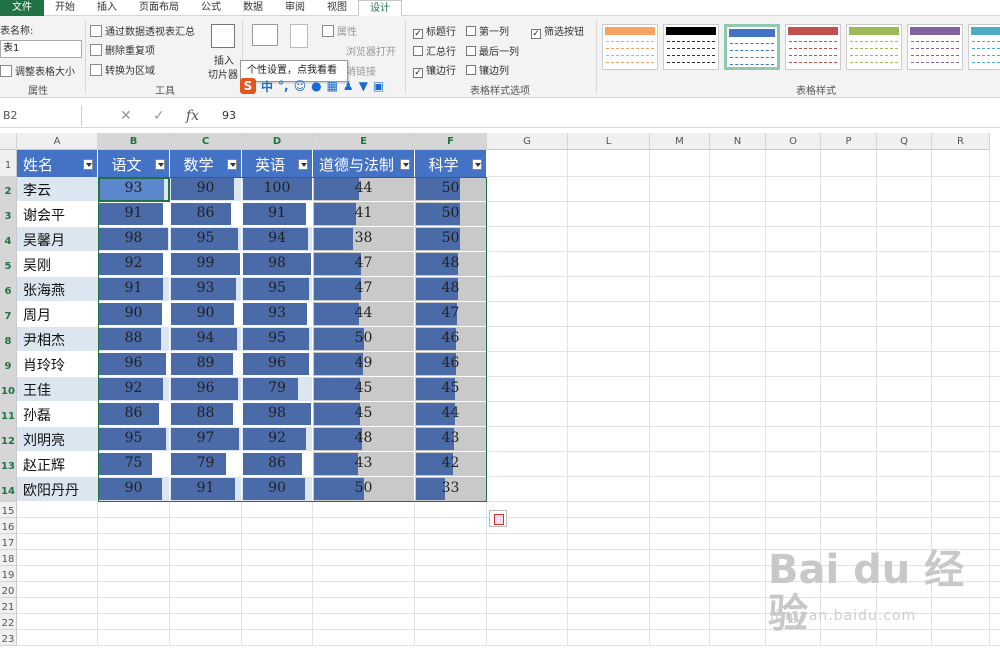  I want to click on option-filter-button: ✓ 筛选按钮, so click(557, 31).